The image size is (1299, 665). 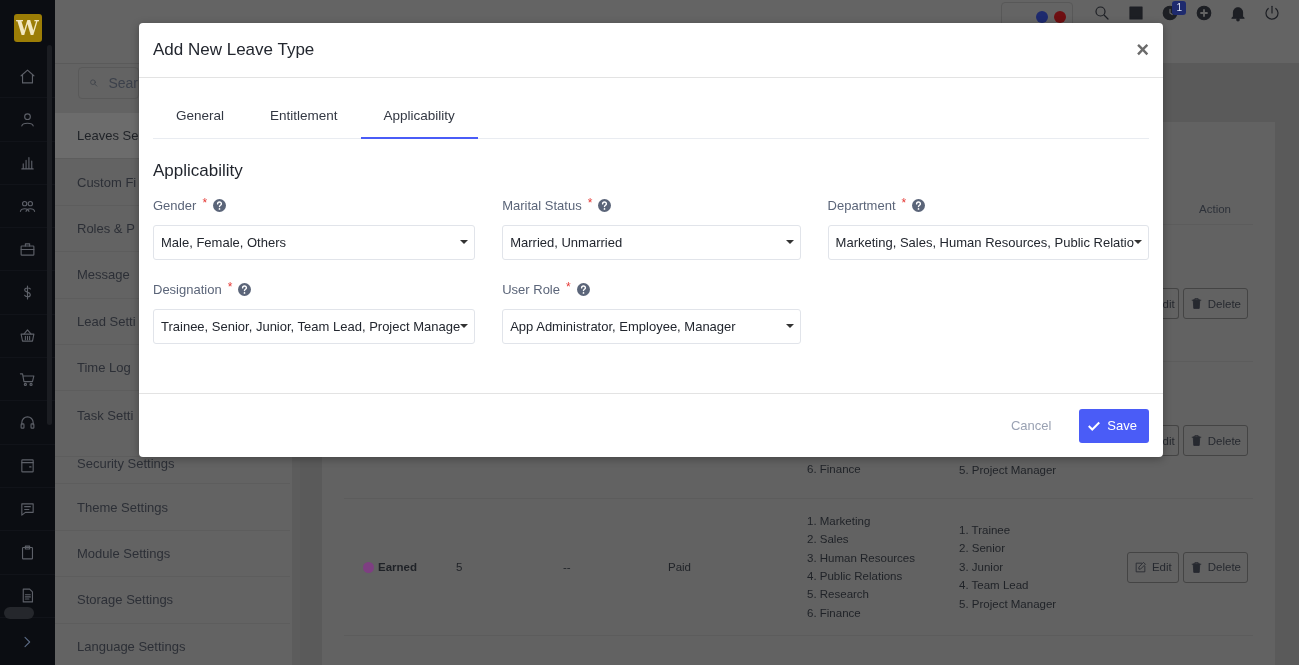 I want to click on user-icon, so click(x=27, y=119).